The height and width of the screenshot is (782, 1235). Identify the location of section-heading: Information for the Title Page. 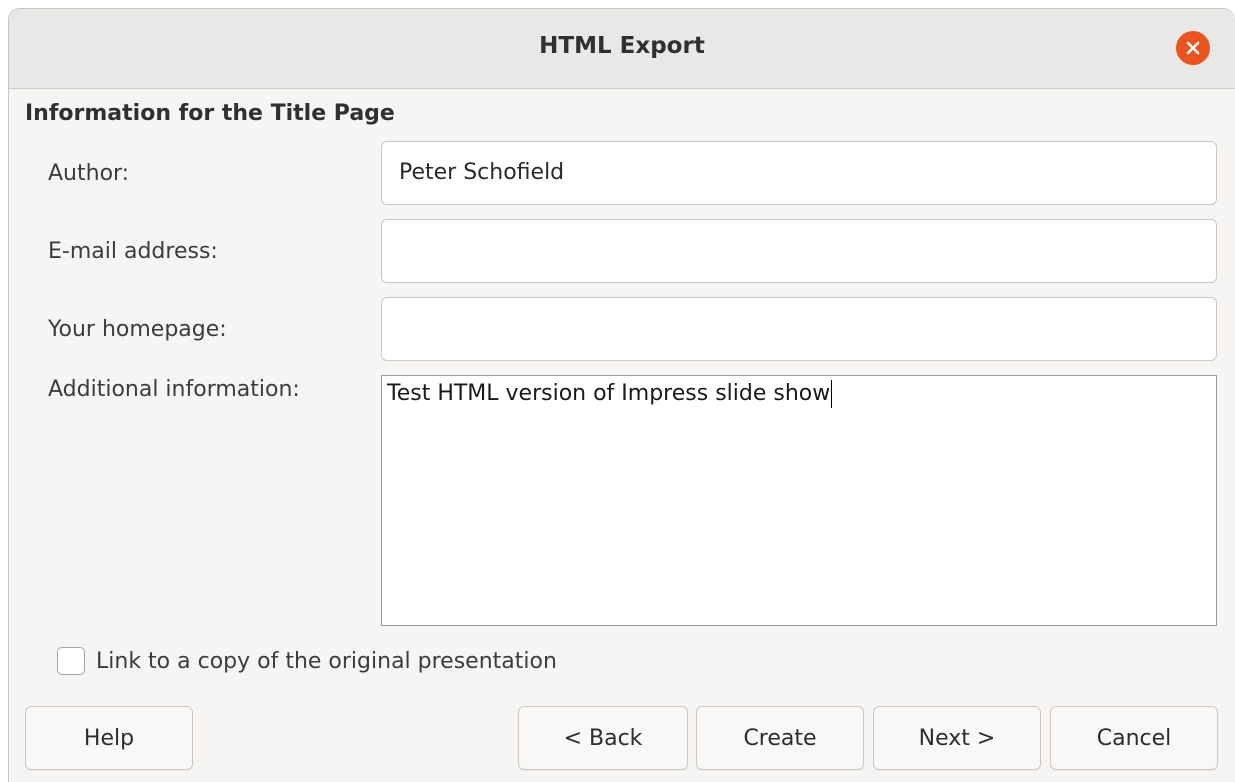
(210, 113).